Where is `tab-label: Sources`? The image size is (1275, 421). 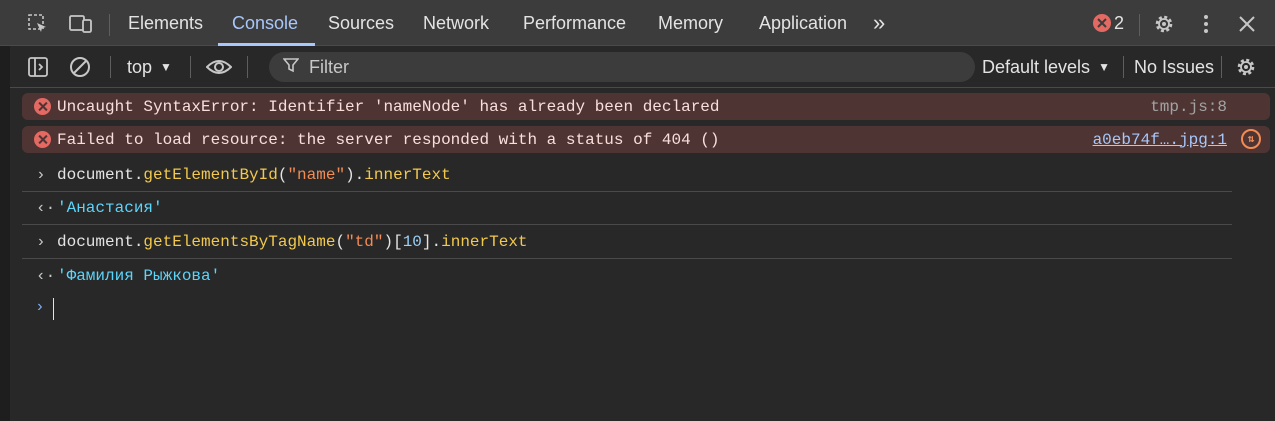
tab-label: Sources is located at coordinates (361, 22).